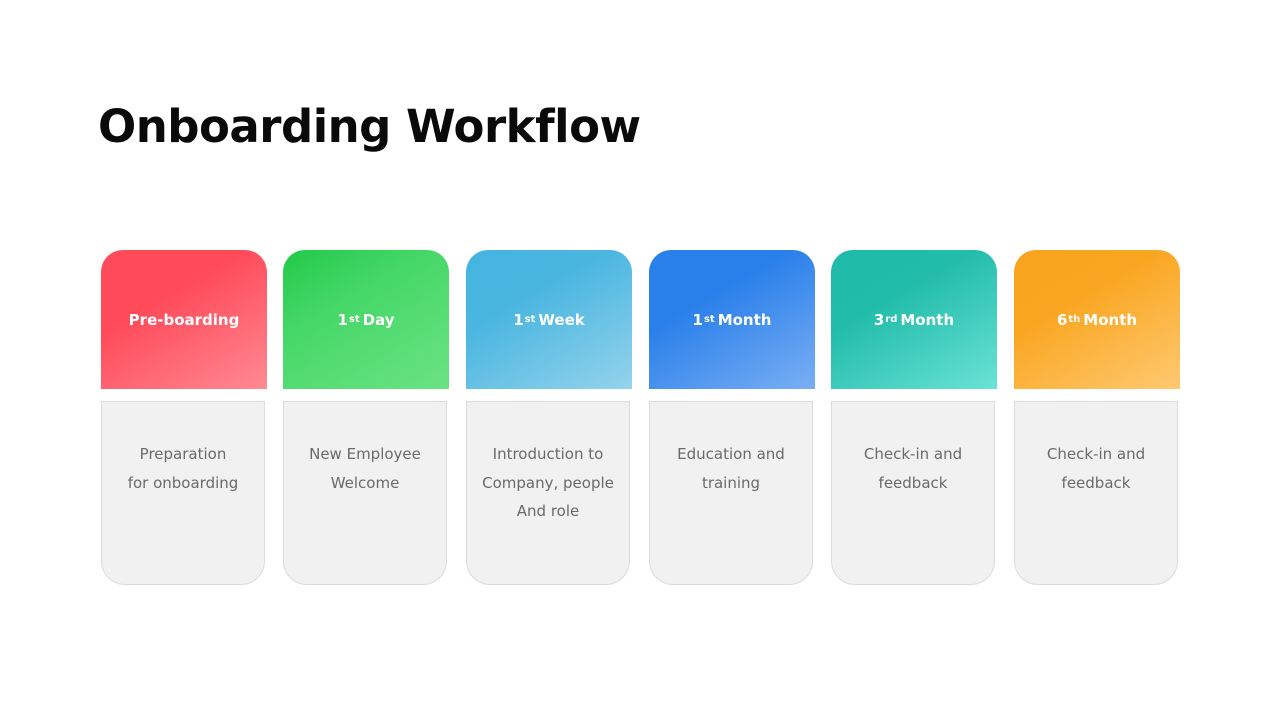 Image resolution: width=1280 pixels, height=720 pixels. I want to click on step-6th-month: 6th Month Check-in and feedback, so click(1097, 417).